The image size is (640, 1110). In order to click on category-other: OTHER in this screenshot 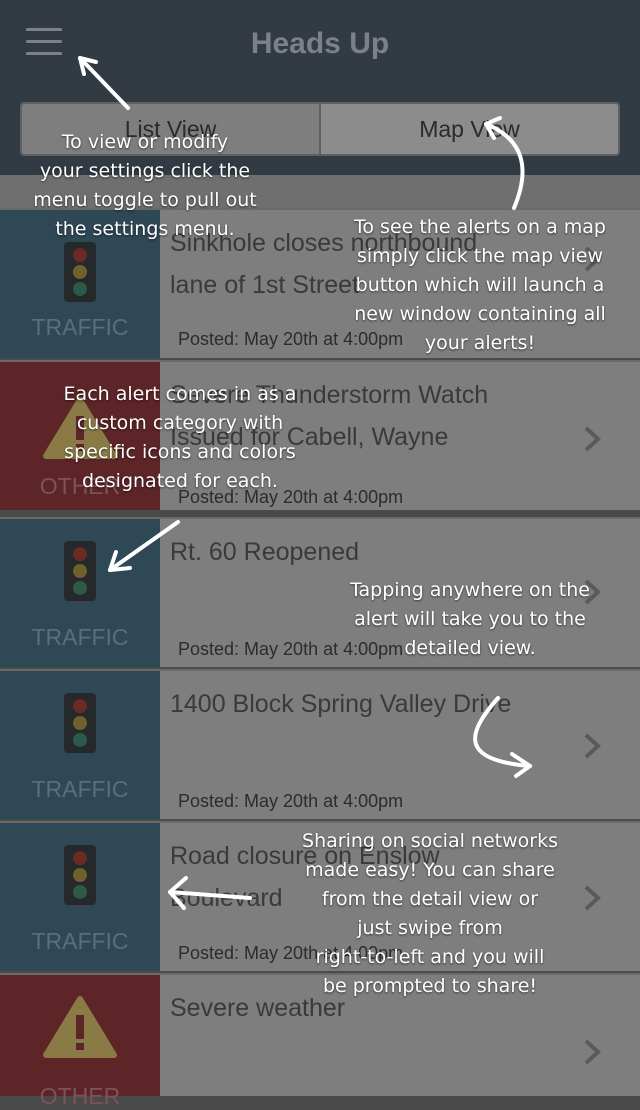, I will do `click(80, 1042)`.